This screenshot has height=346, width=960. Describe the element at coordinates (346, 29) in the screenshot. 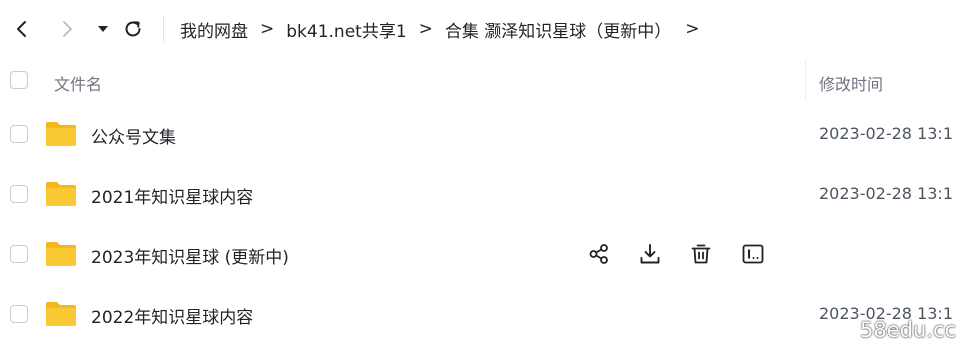

I see `breadcrumb-item-share: bk41.net共享1` at that location.